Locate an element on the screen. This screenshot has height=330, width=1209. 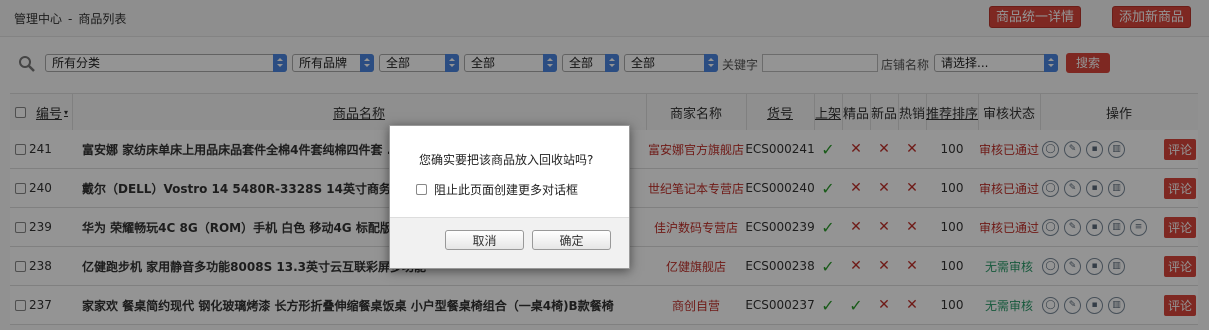
suppress-dialogs-checkbox is located at coordinates (421, 189).